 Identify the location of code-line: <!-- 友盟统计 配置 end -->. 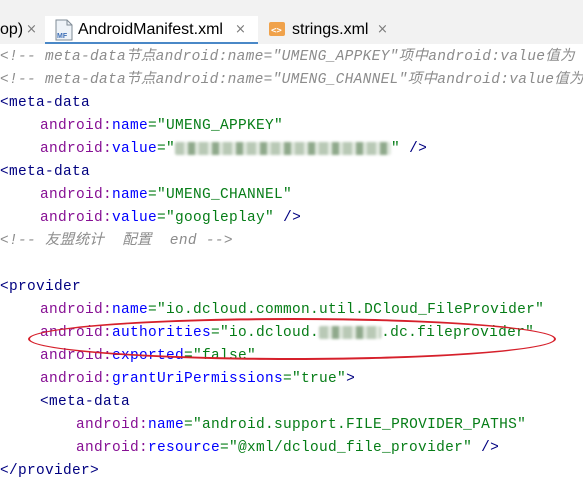
(116, 241).